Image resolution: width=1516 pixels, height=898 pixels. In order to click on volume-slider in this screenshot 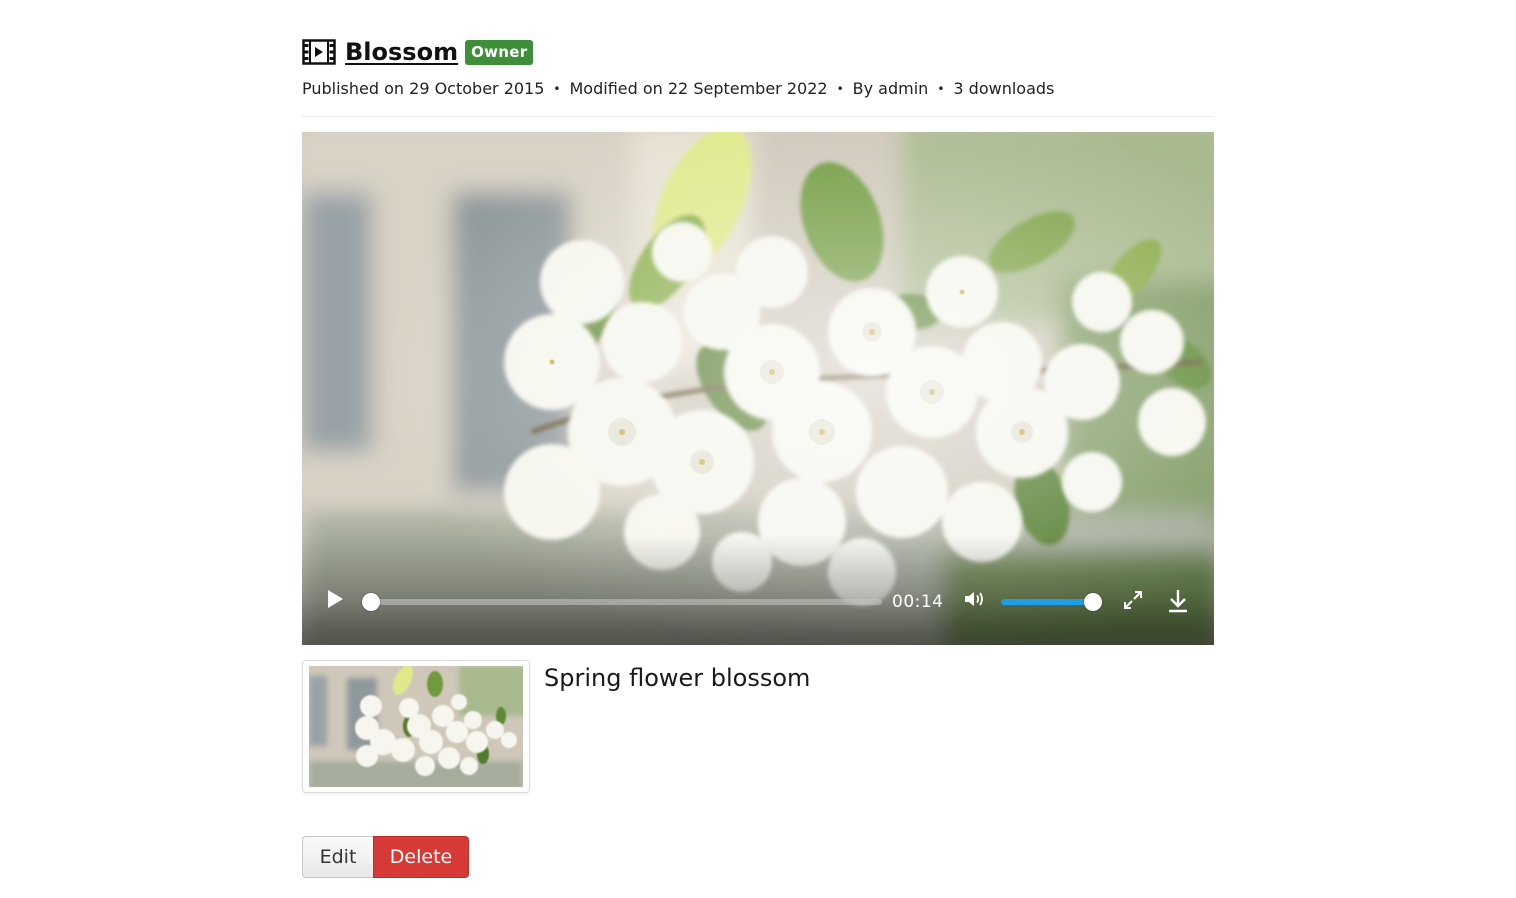, I will do `click(1051, 602)`.